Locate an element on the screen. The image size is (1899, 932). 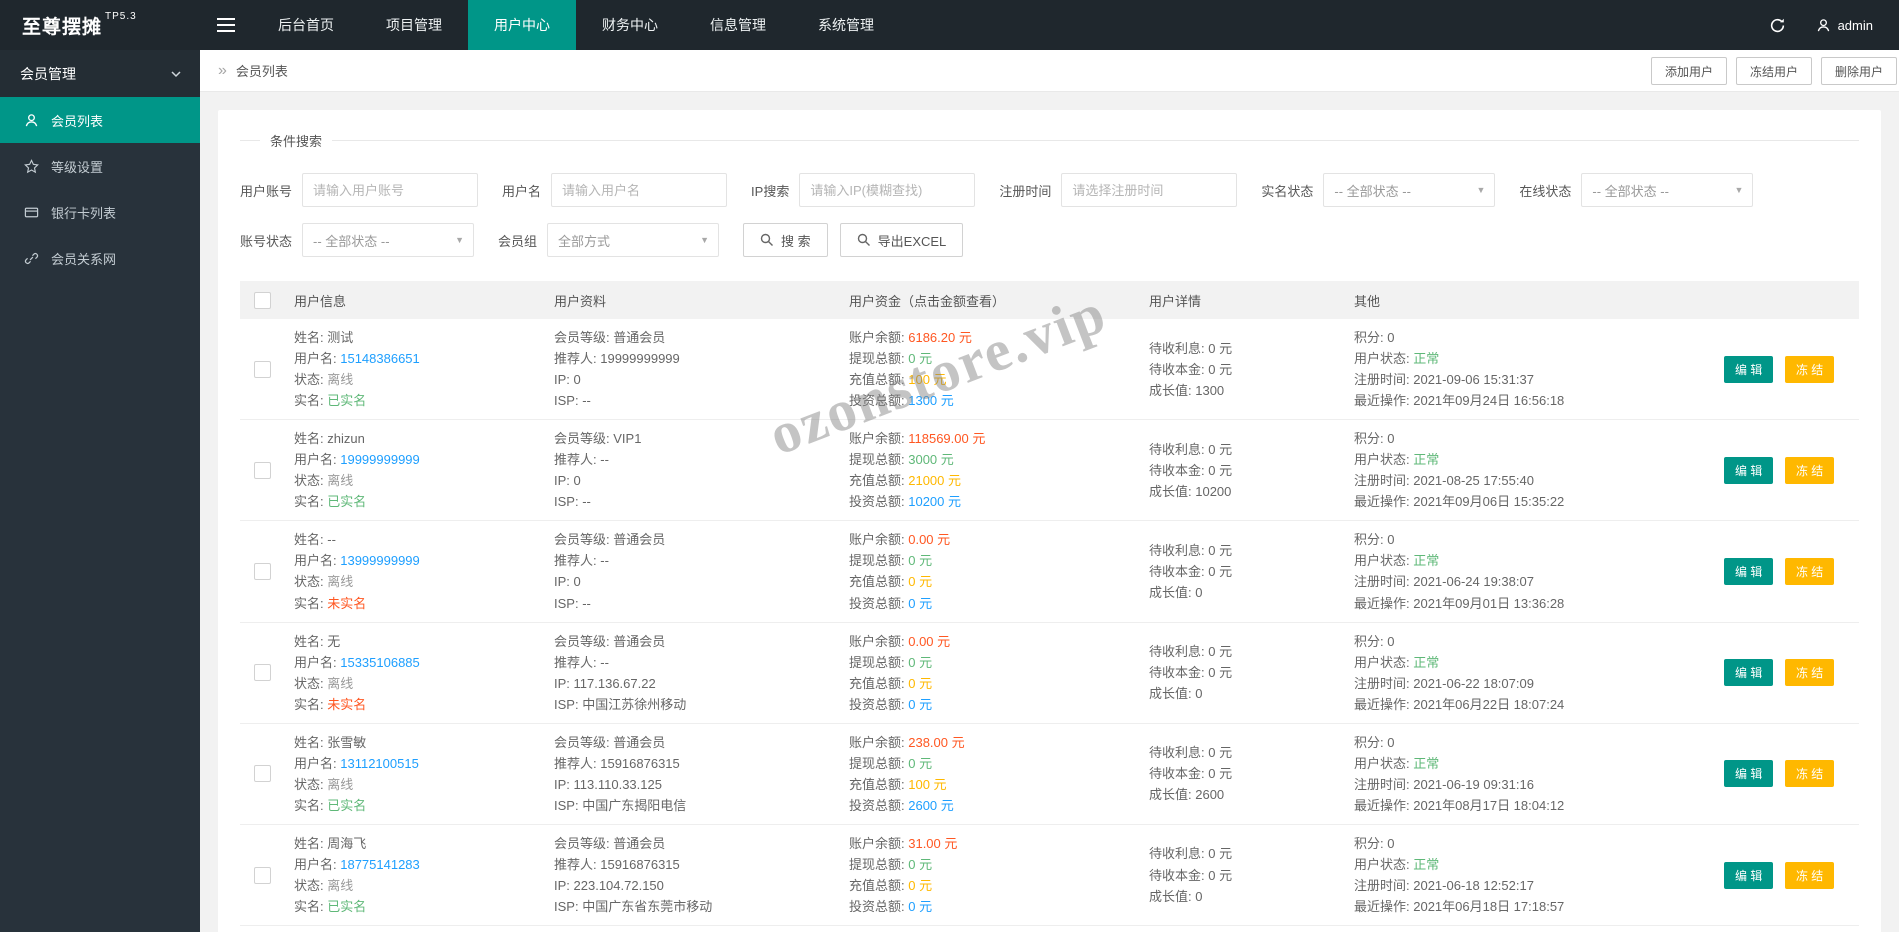
export-excel-button: 导出EXCEL is located at coordinates (901, 240).